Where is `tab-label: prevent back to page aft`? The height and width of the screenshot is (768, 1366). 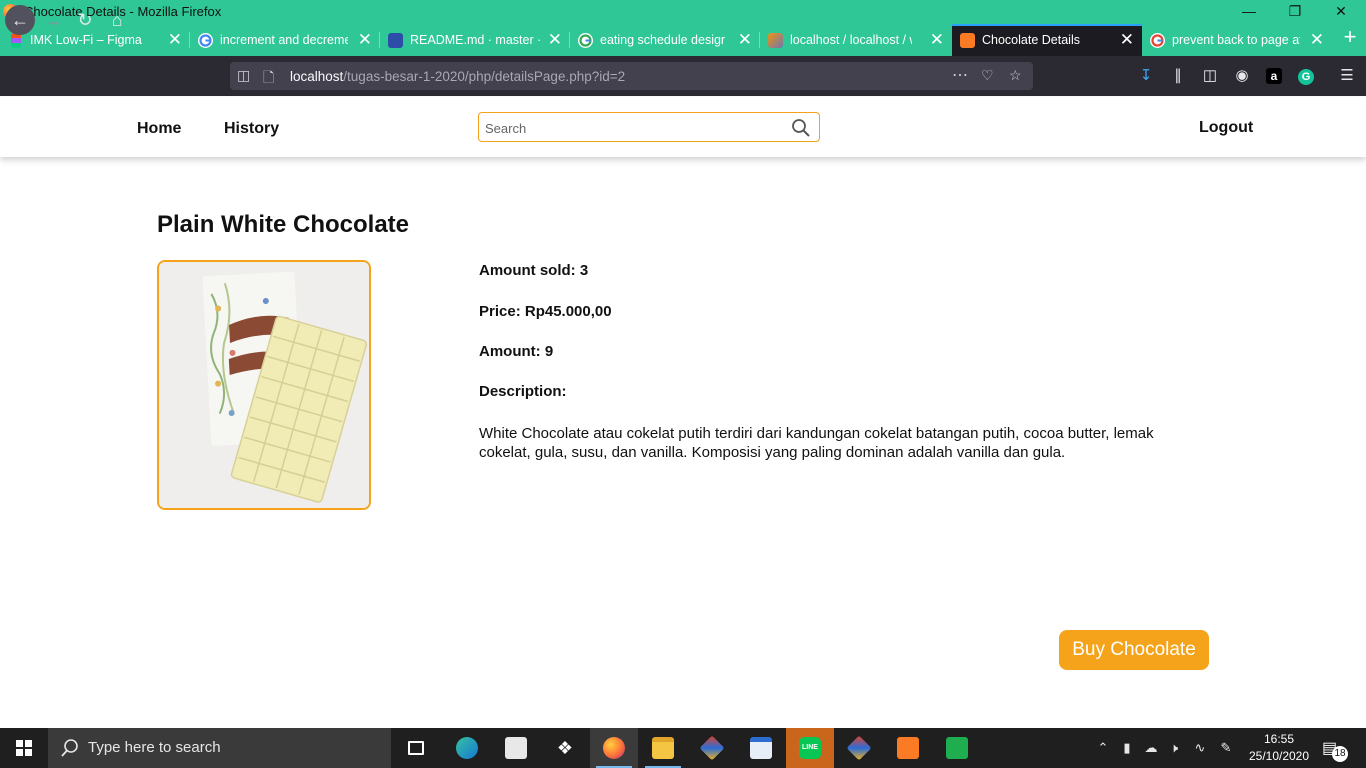 tab-label: prevent back to page aft is located at coordinates (1236, 40).